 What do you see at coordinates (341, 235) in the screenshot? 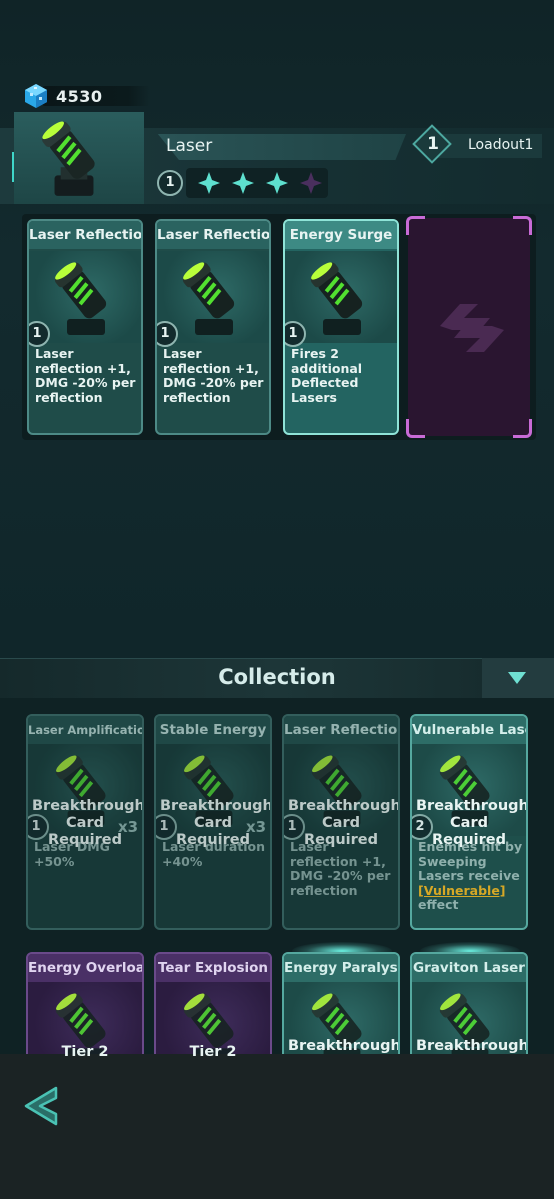
I see `card-title: Energy Surge` at bounding box center [341, 235].